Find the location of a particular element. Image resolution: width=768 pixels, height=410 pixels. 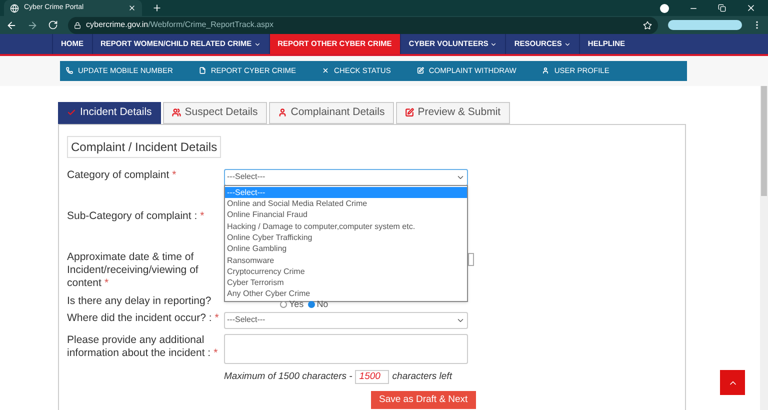

counter-field: 1500 is located at coordinates (372, 377).